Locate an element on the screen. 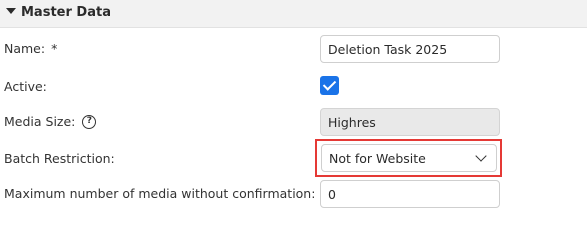 This screenshot has height=240, width=587. active-label-row: Active: is located at coordinates (25, 86).